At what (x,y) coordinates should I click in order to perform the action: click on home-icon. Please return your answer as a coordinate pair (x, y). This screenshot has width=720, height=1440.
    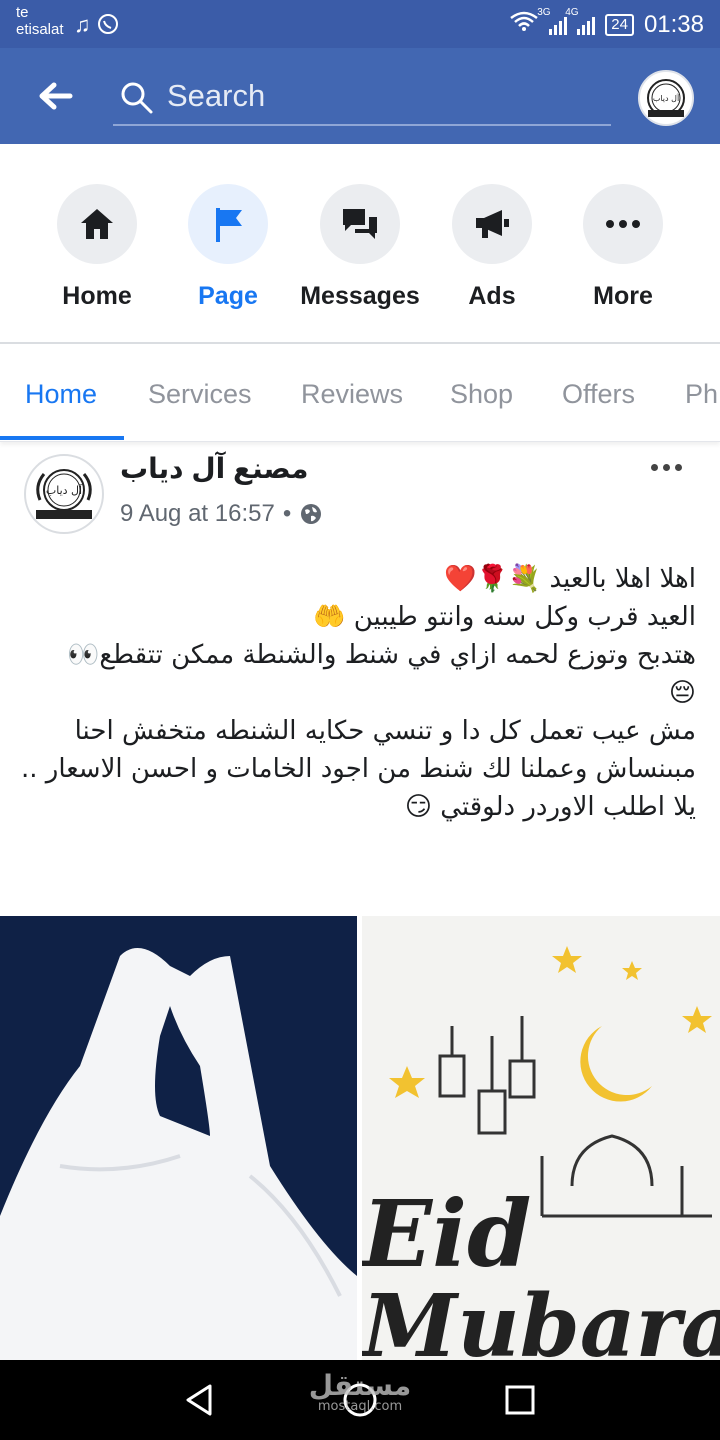
    Looking at the image, I should click on (97, 224).